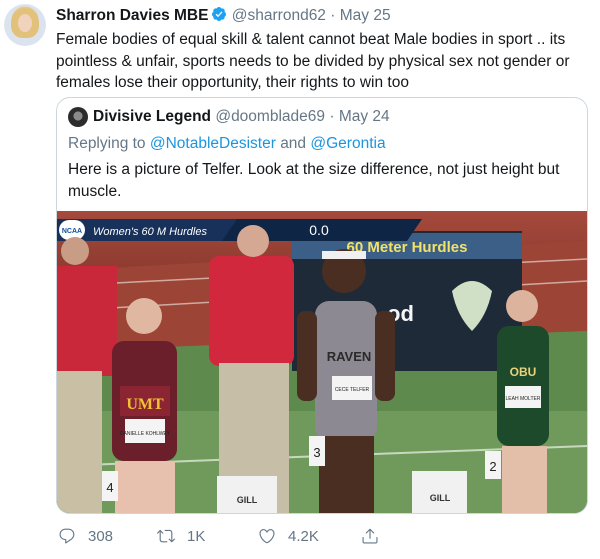 The height and width of the screenshot is (559, 600). What do you see at coordinates (196, 536) in the screenshot?
I see `retweet-count: 1K` at bounding box center [196, 536].